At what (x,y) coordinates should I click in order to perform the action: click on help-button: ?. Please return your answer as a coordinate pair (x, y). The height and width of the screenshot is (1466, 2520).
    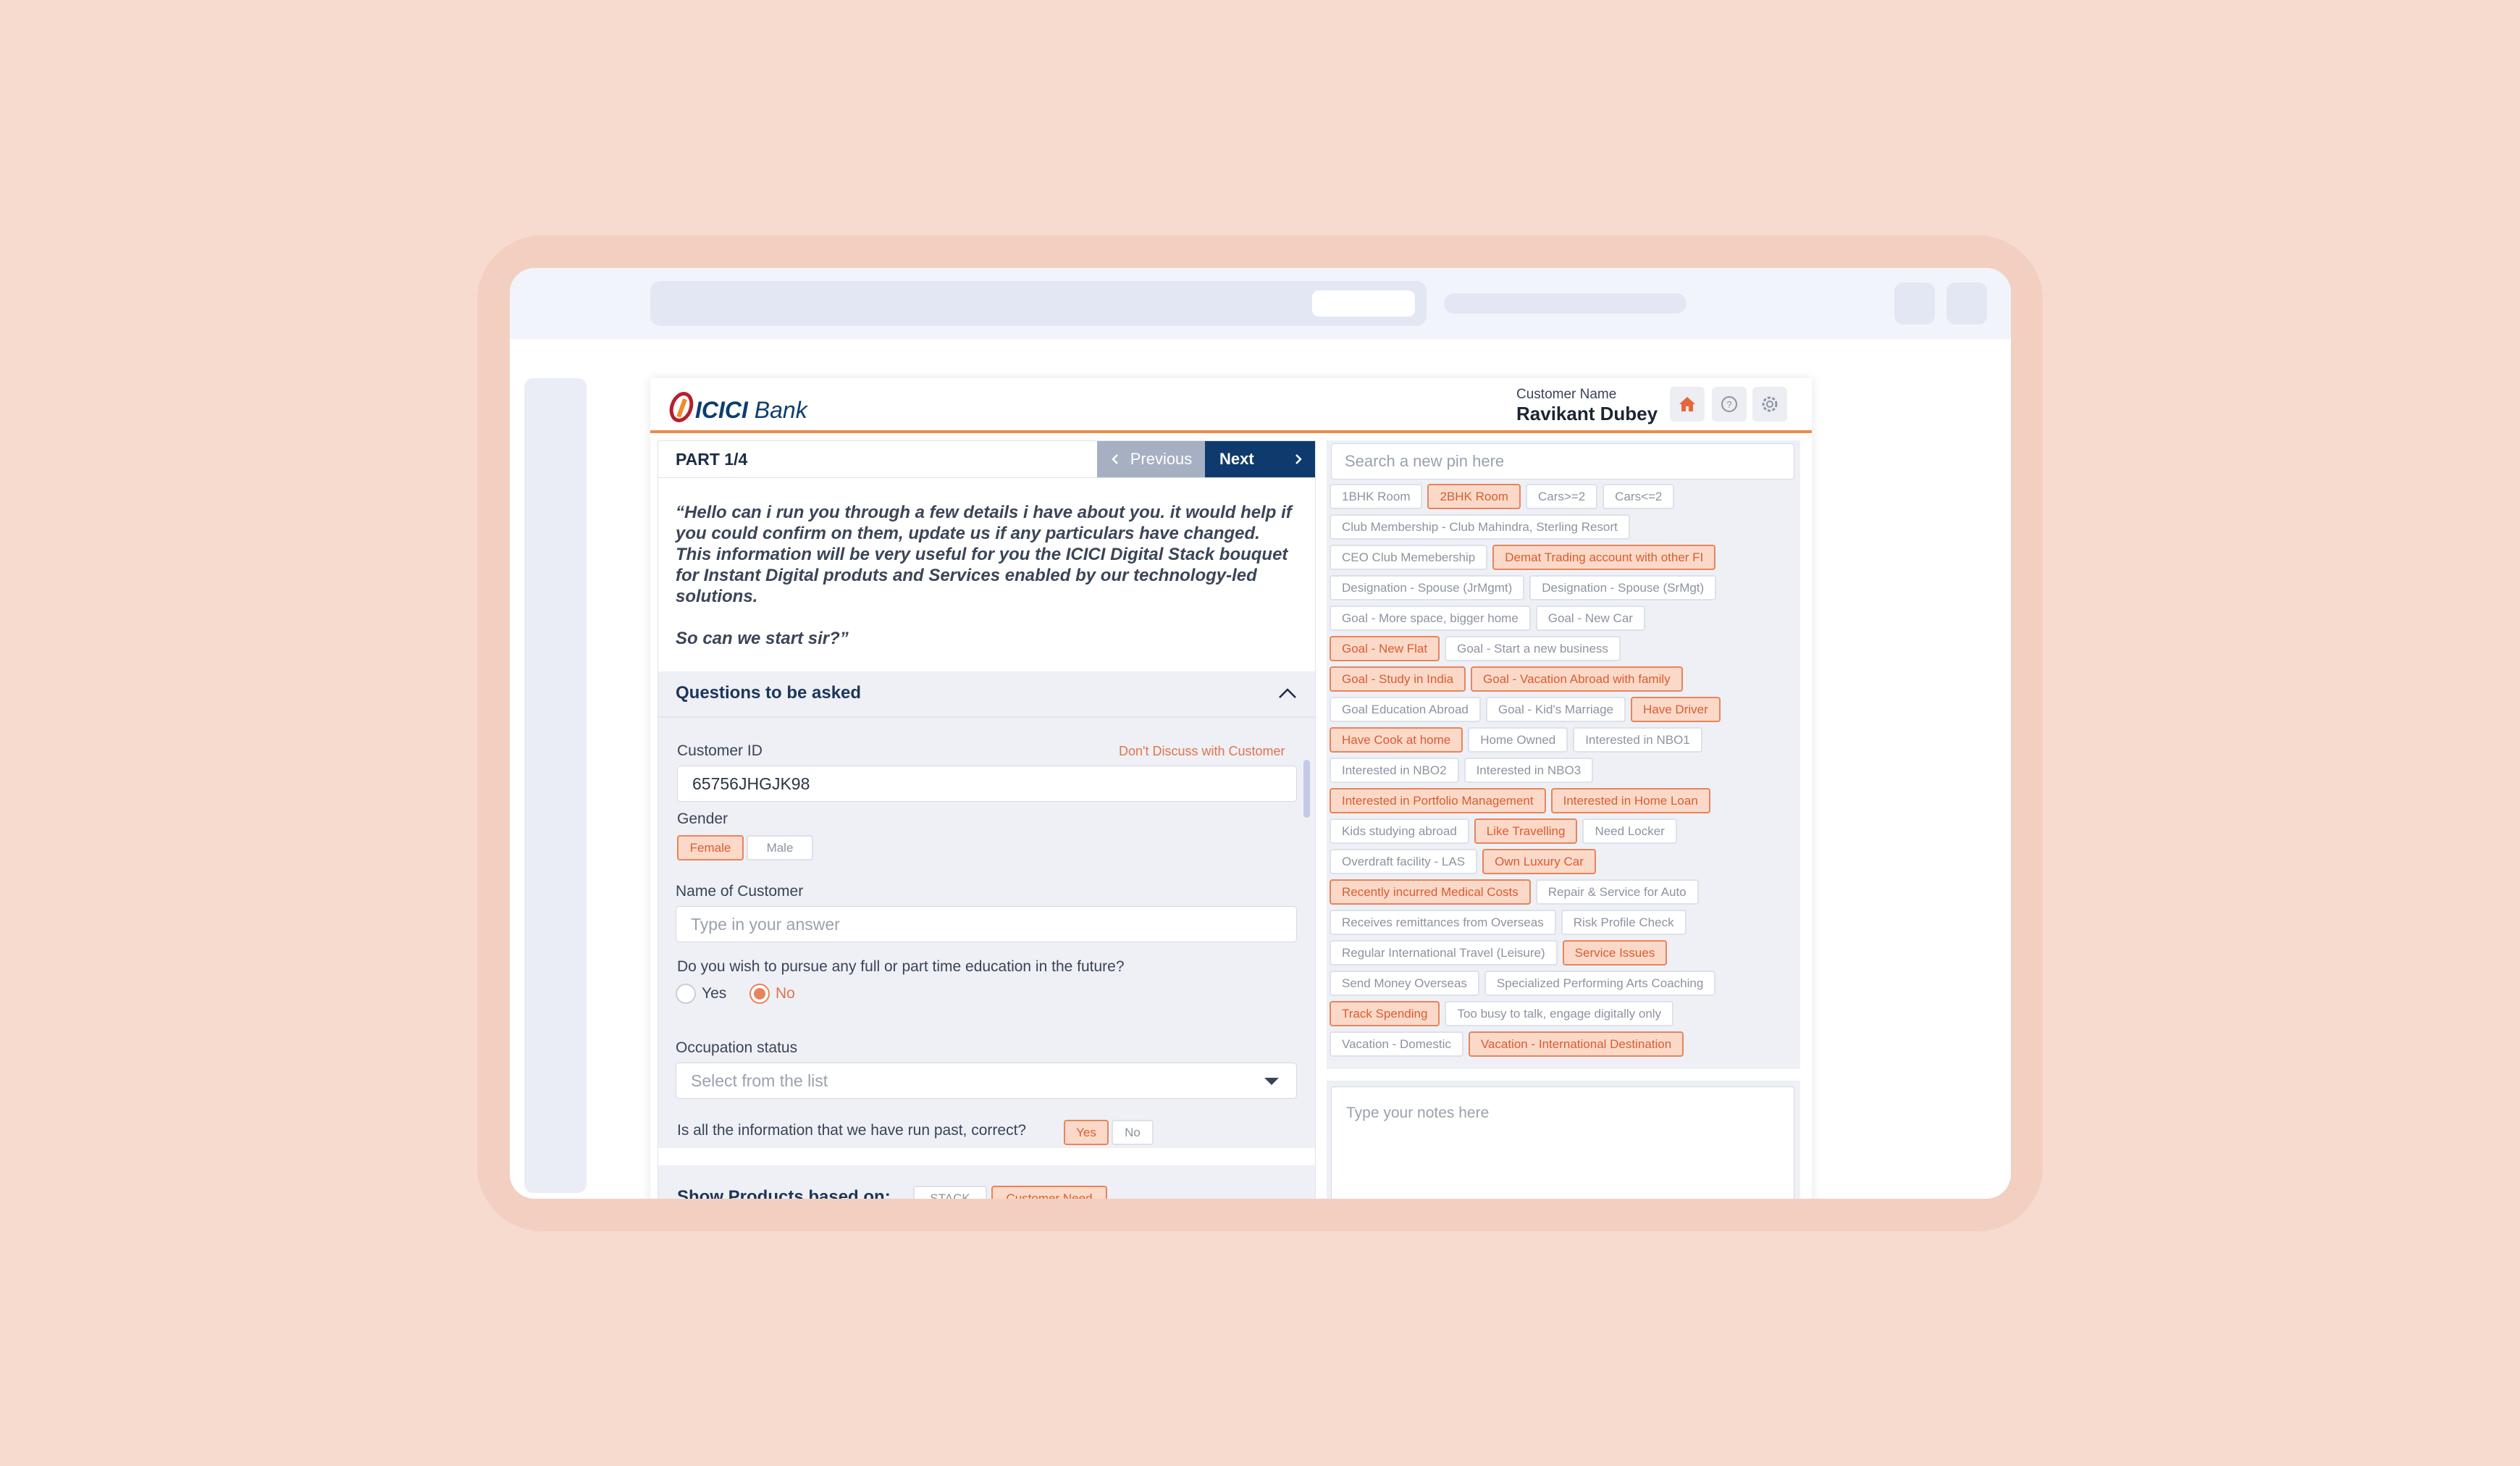
    Looking at the image, I should click on (1729, 404).